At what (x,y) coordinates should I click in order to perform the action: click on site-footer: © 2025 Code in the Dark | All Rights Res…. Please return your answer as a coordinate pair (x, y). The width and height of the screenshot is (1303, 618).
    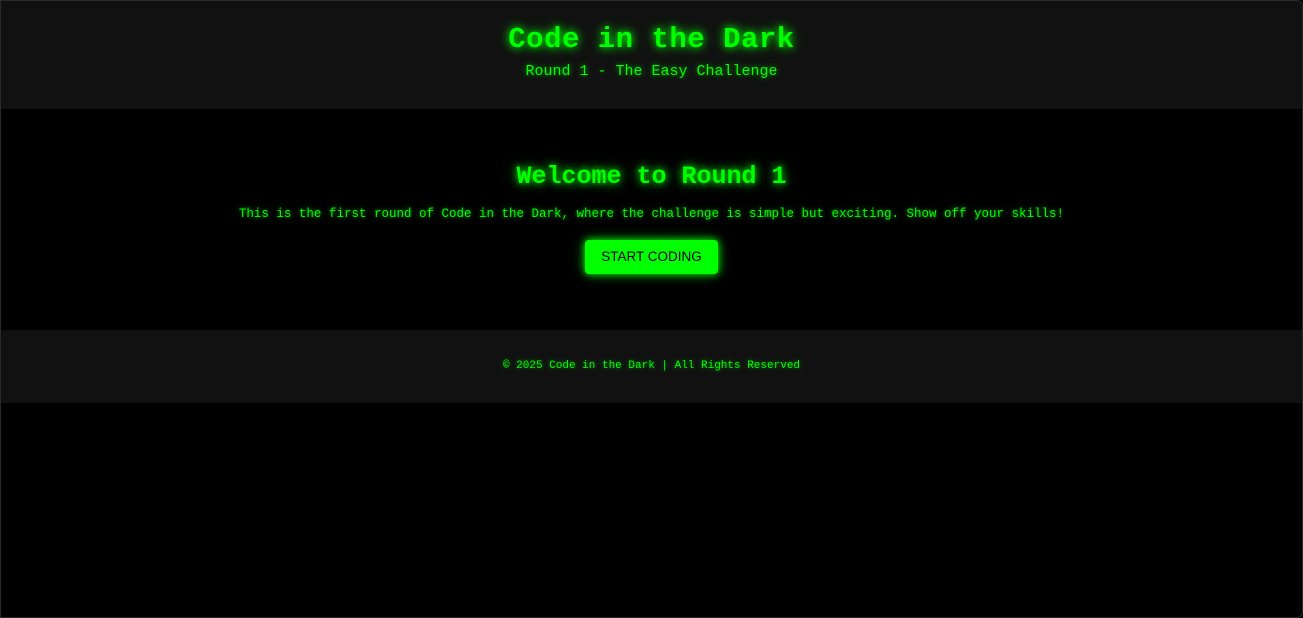
    Looking at the image, I should click on (651, 366).